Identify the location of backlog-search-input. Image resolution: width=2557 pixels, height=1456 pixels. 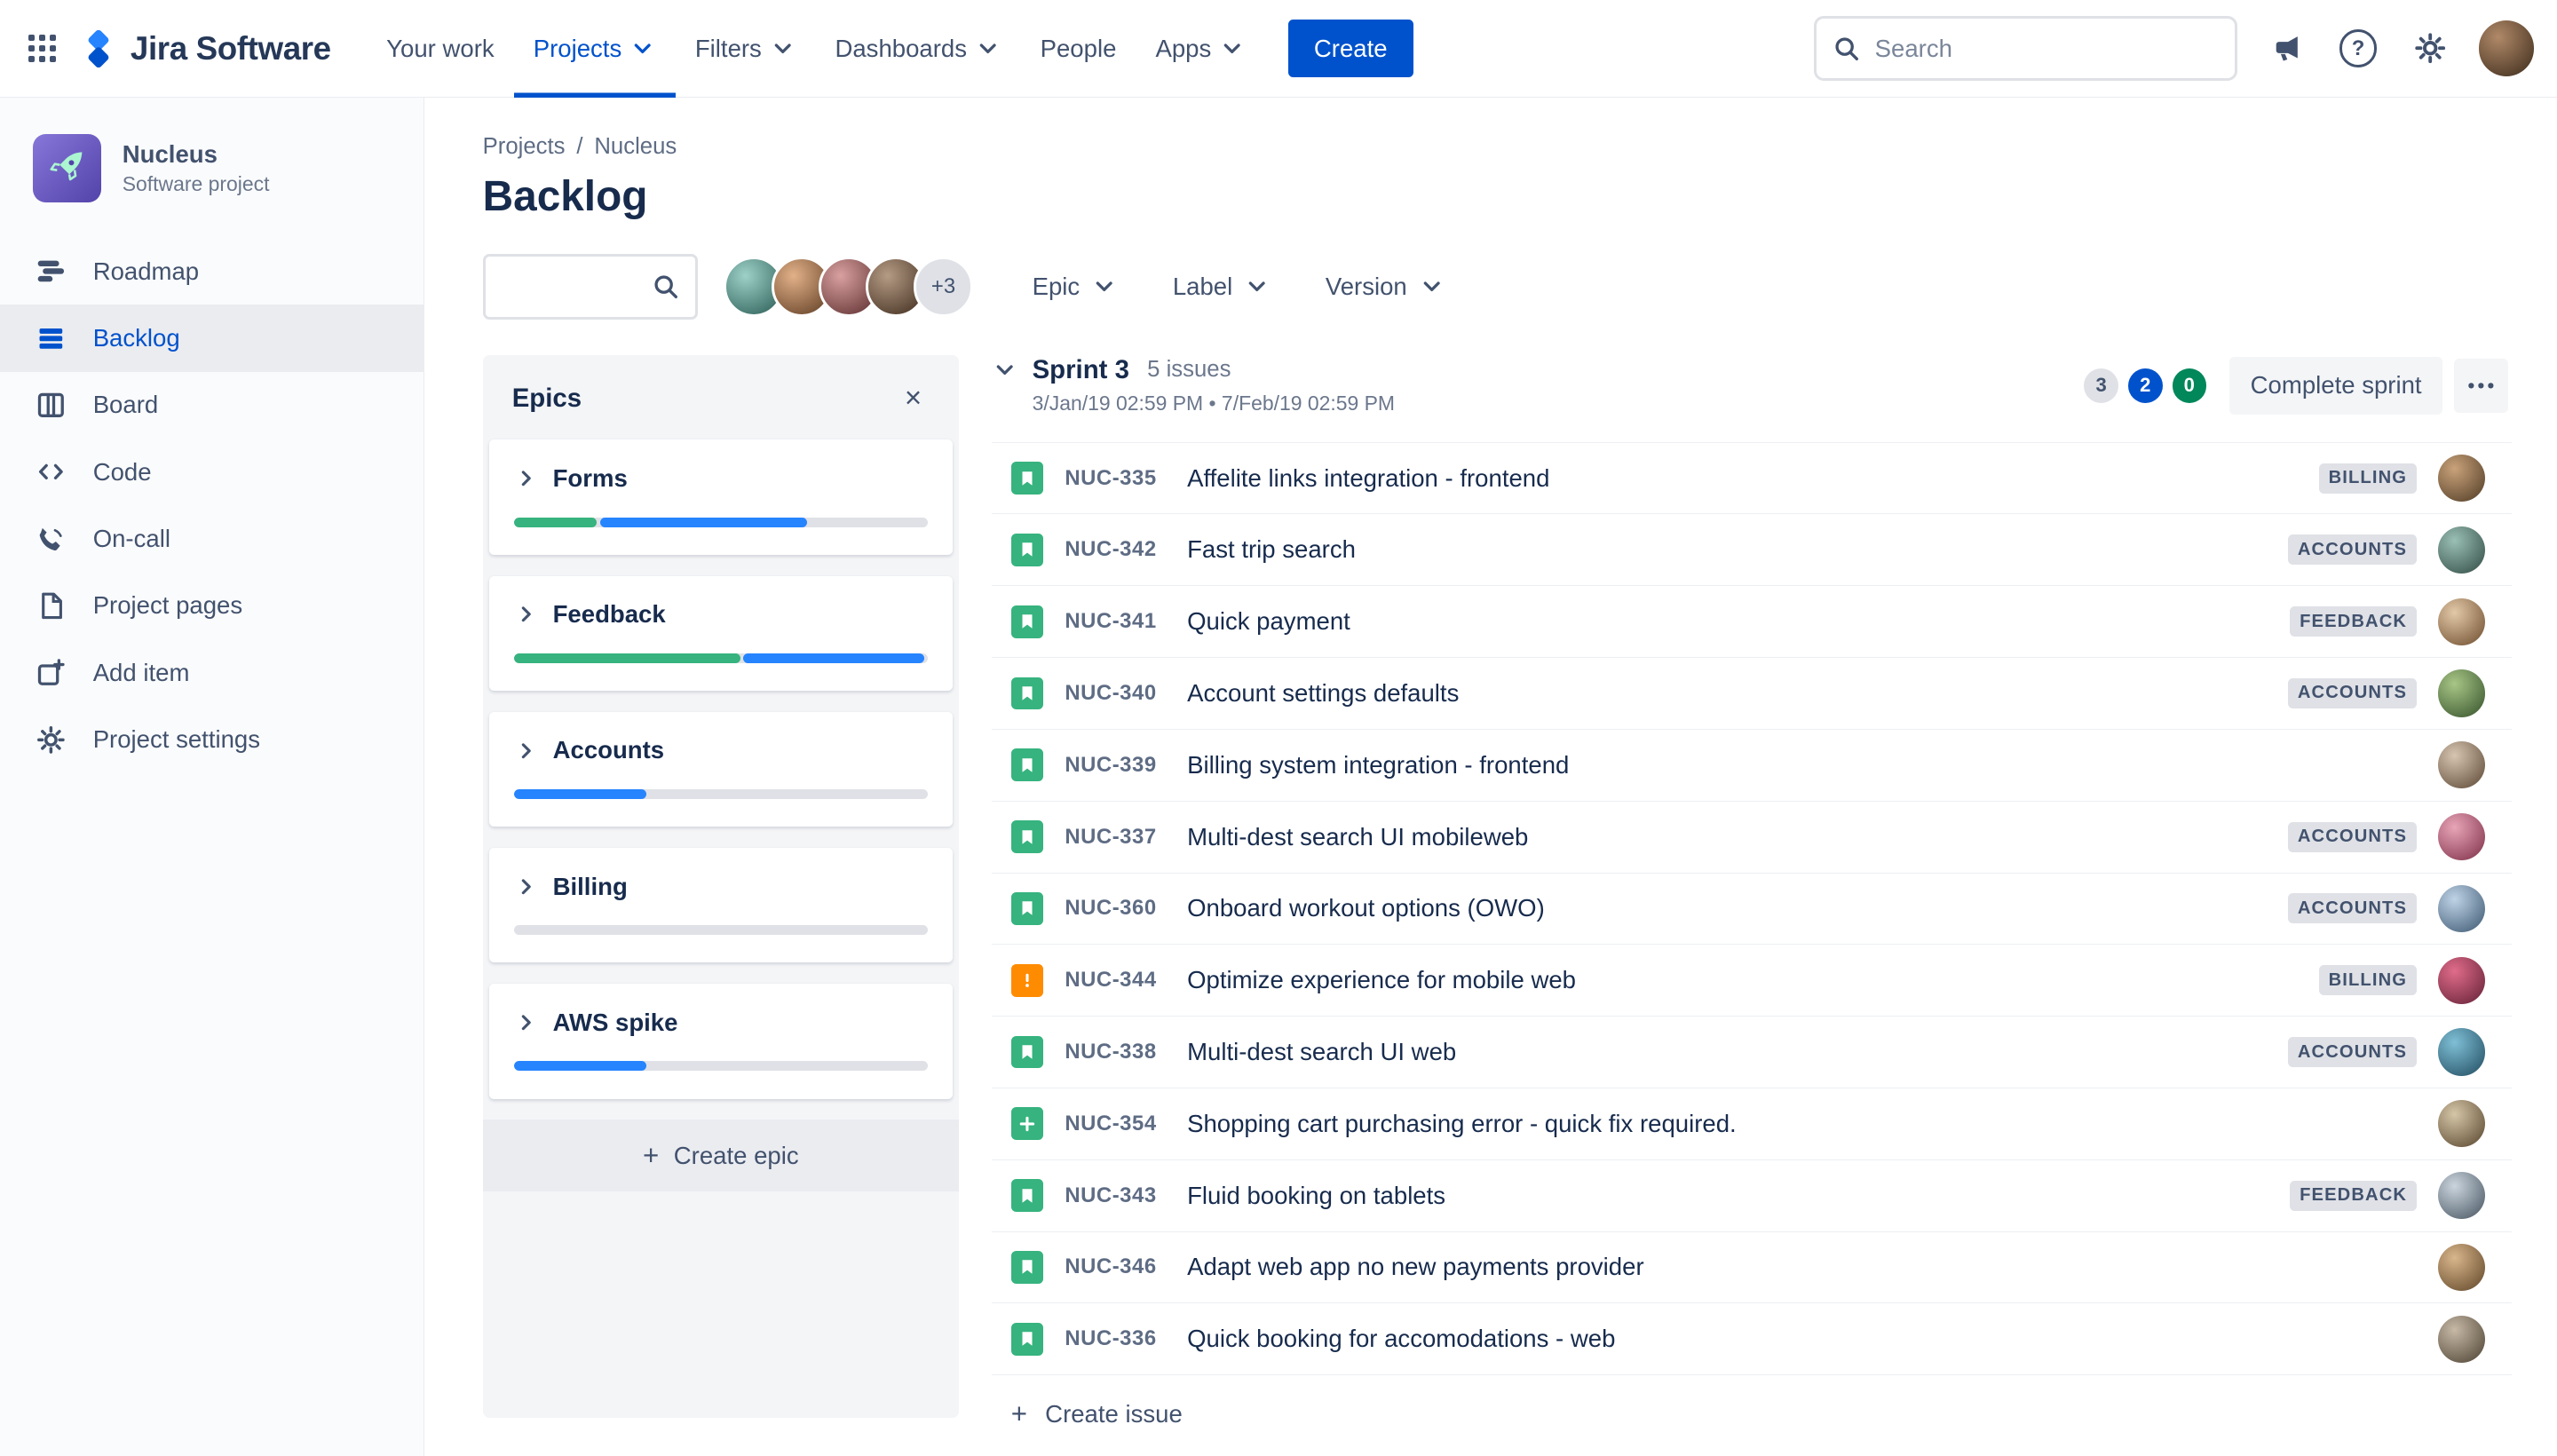
(567, 286).